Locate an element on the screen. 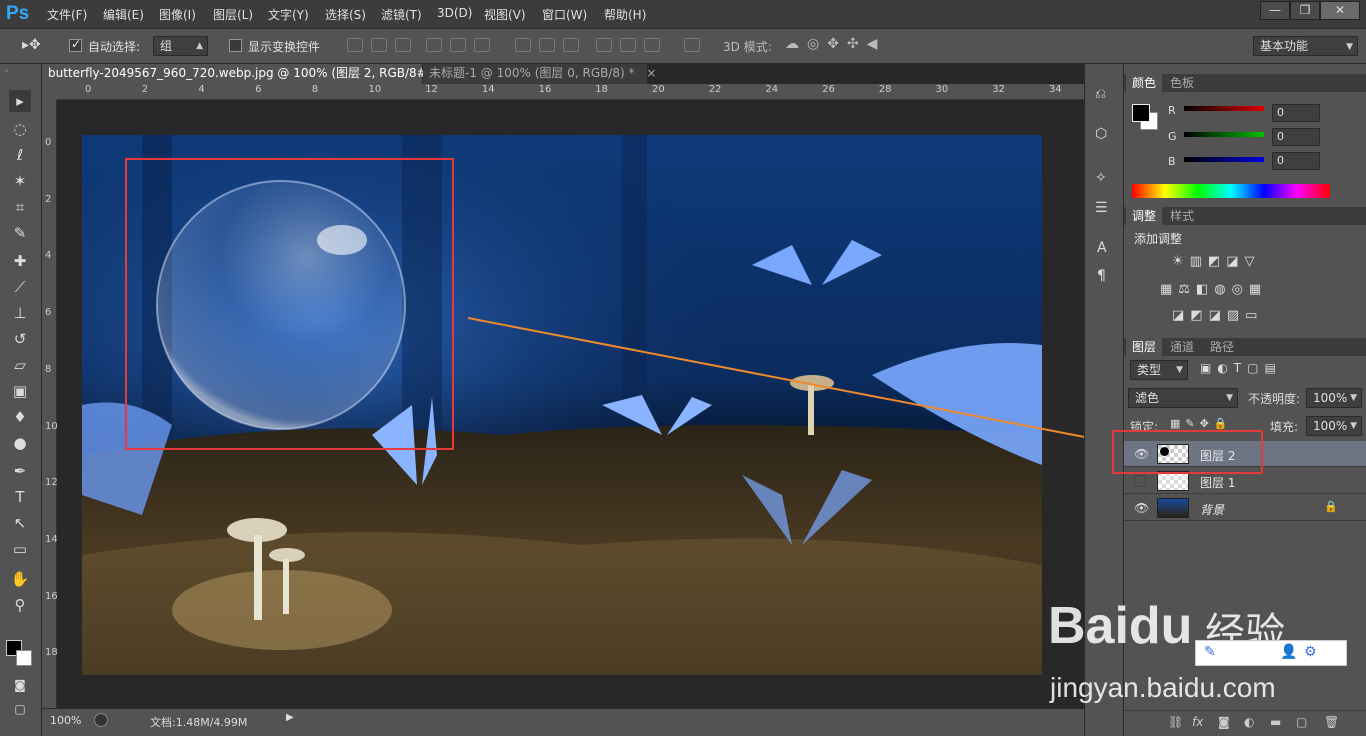 Image resolution: width=1366 pixels, height=736 pixels. jingyan-toolbar: ✎ 👤 ⚙ is located at coordinates (1271, 653).